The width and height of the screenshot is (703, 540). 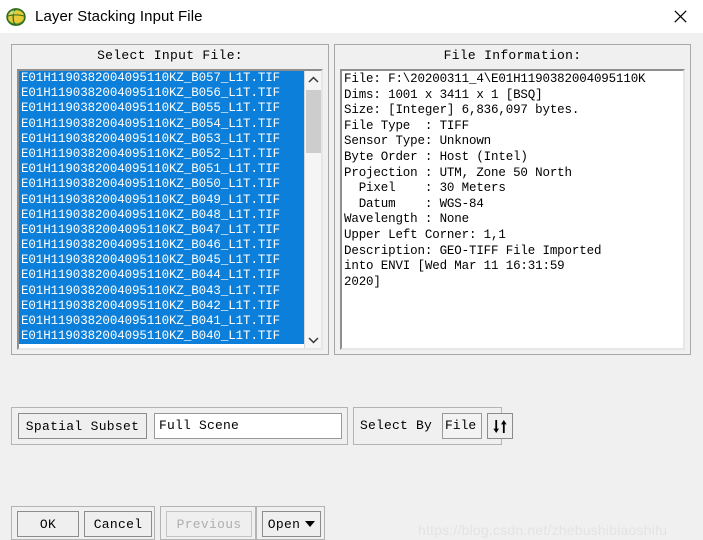 I want to click on spatial-subset-group: Spatial Subset Full Scene, so click(x=179, y=426).